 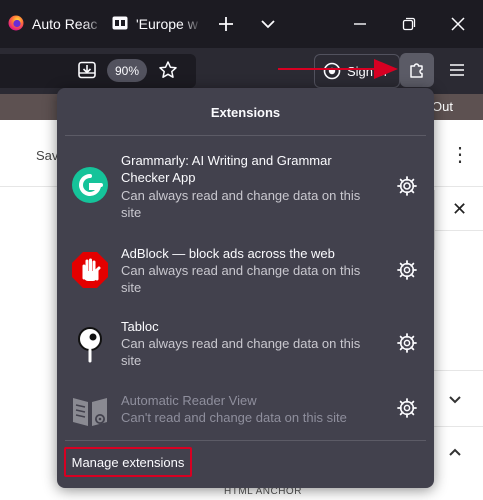 I want to click on minimize-icon, so click(x=360, y=24).